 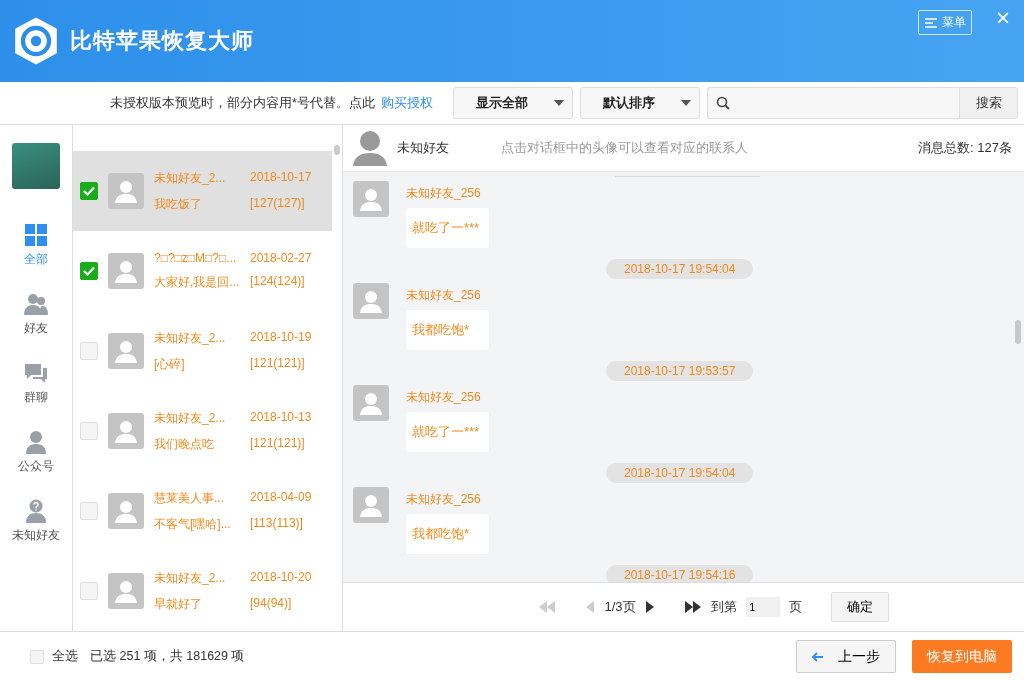 I want to click on notice-text: 未授权版本预览时，部分内容用*号代替。点此, so click(x=242, y=103).